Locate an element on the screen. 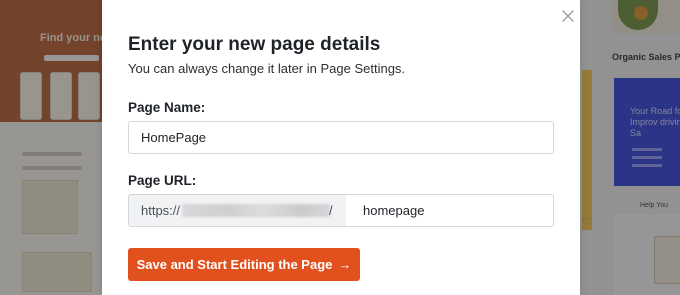  save-button-label: Save and Start Editing the Page is located at coordinates (234, 264).